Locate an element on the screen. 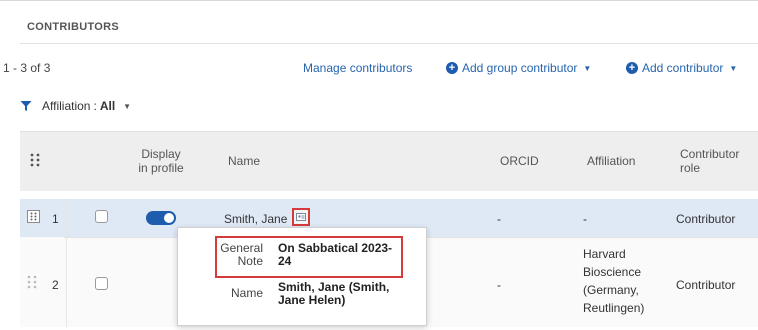  column-header-display-line1: Display is located at coordinates (161, 154).